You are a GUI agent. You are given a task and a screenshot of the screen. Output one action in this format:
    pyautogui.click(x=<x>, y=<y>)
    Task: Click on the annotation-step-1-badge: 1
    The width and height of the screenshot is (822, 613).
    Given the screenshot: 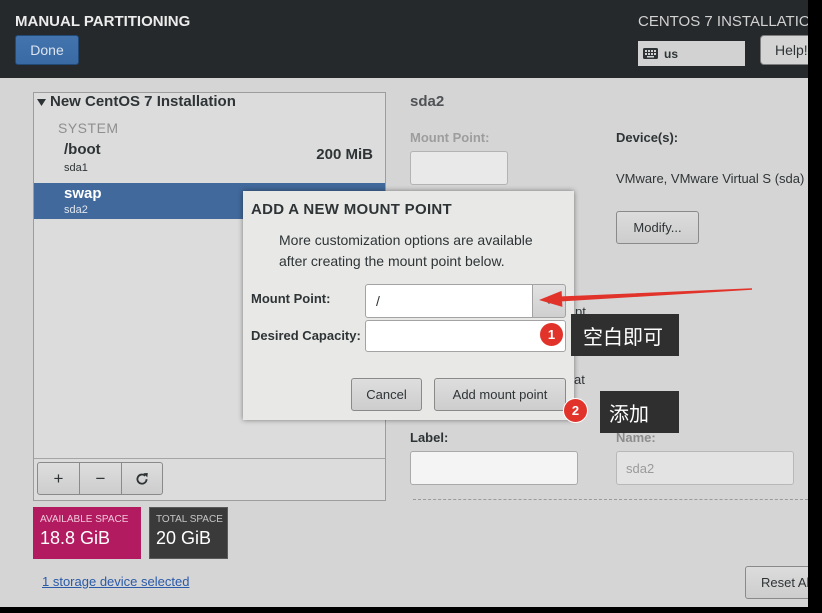 What is the action you would take?
    pyautogui.click(x=551, y=334)
    